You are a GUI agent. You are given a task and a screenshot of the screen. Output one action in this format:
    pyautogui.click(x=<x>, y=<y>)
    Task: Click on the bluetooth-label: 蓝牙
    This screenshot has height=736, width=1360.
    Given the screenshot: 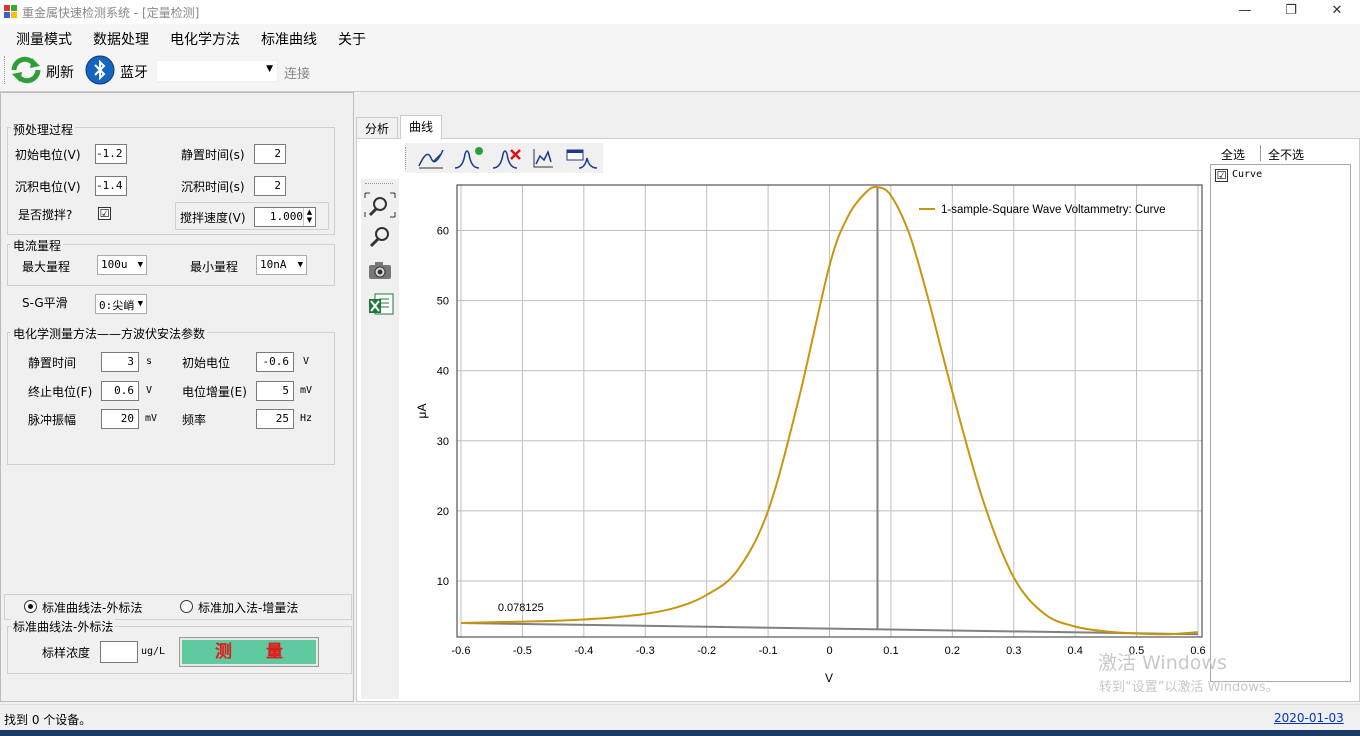 What is the action you would take?
    pyautogui.click(x=134, y=73)
    